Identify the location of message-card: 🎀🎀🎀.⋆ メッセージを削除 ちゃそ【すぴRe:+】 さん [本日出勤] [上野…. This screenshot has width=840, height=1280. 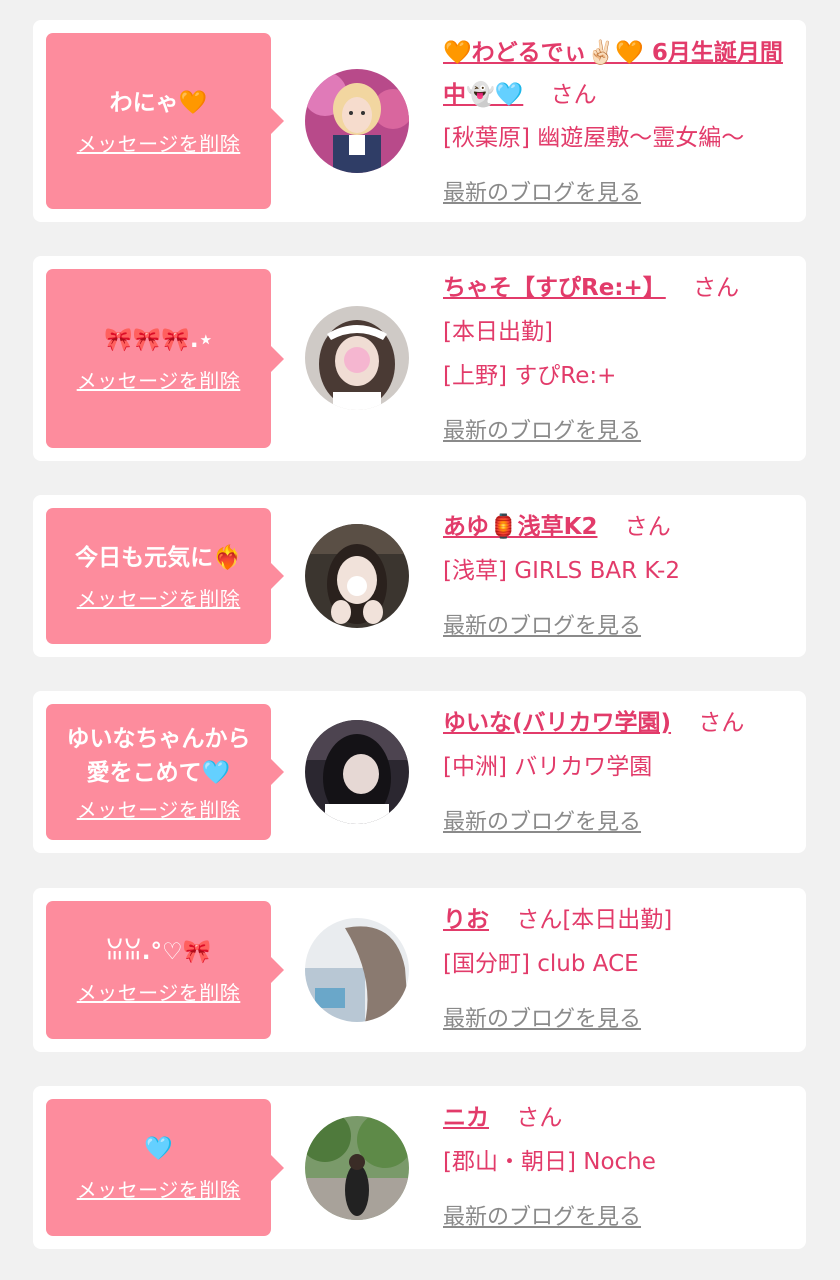
(419, 358).